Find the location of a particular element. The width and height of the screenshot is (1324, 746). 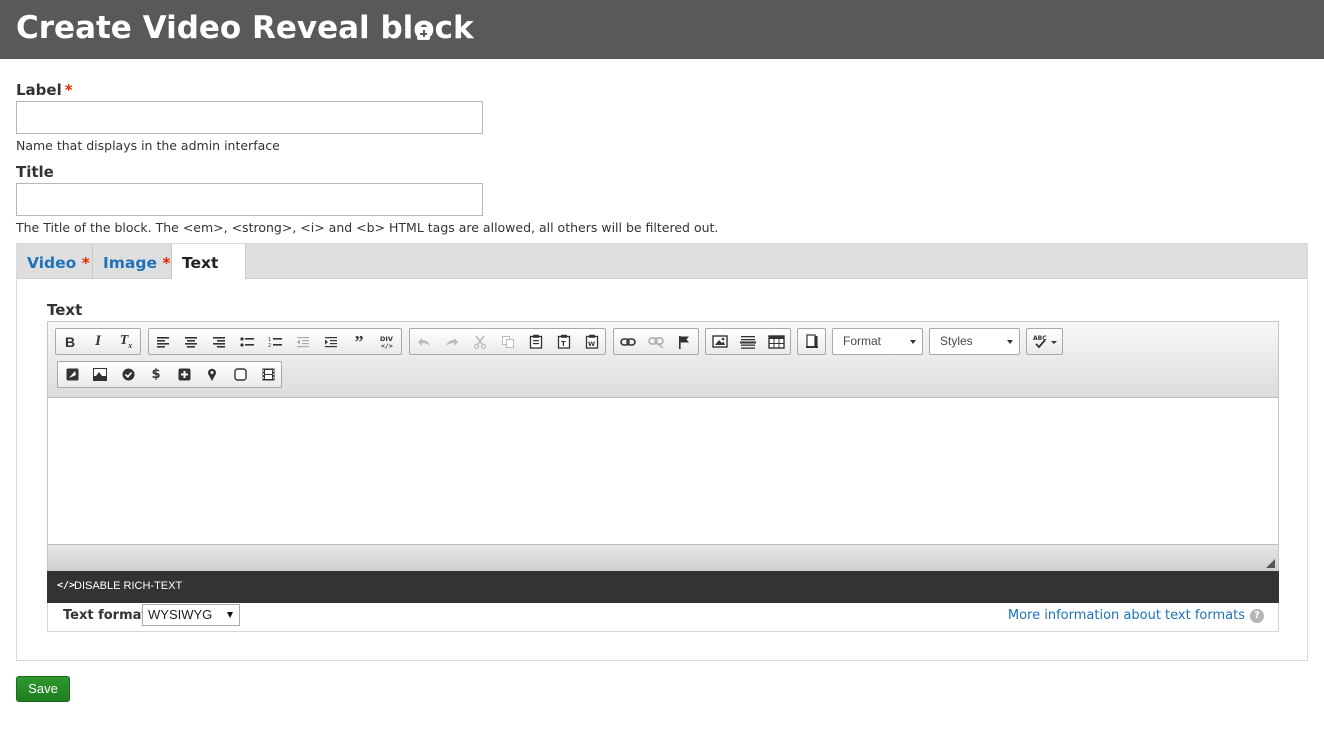

resize-handle-icon is located at coordinates (1270, 563).